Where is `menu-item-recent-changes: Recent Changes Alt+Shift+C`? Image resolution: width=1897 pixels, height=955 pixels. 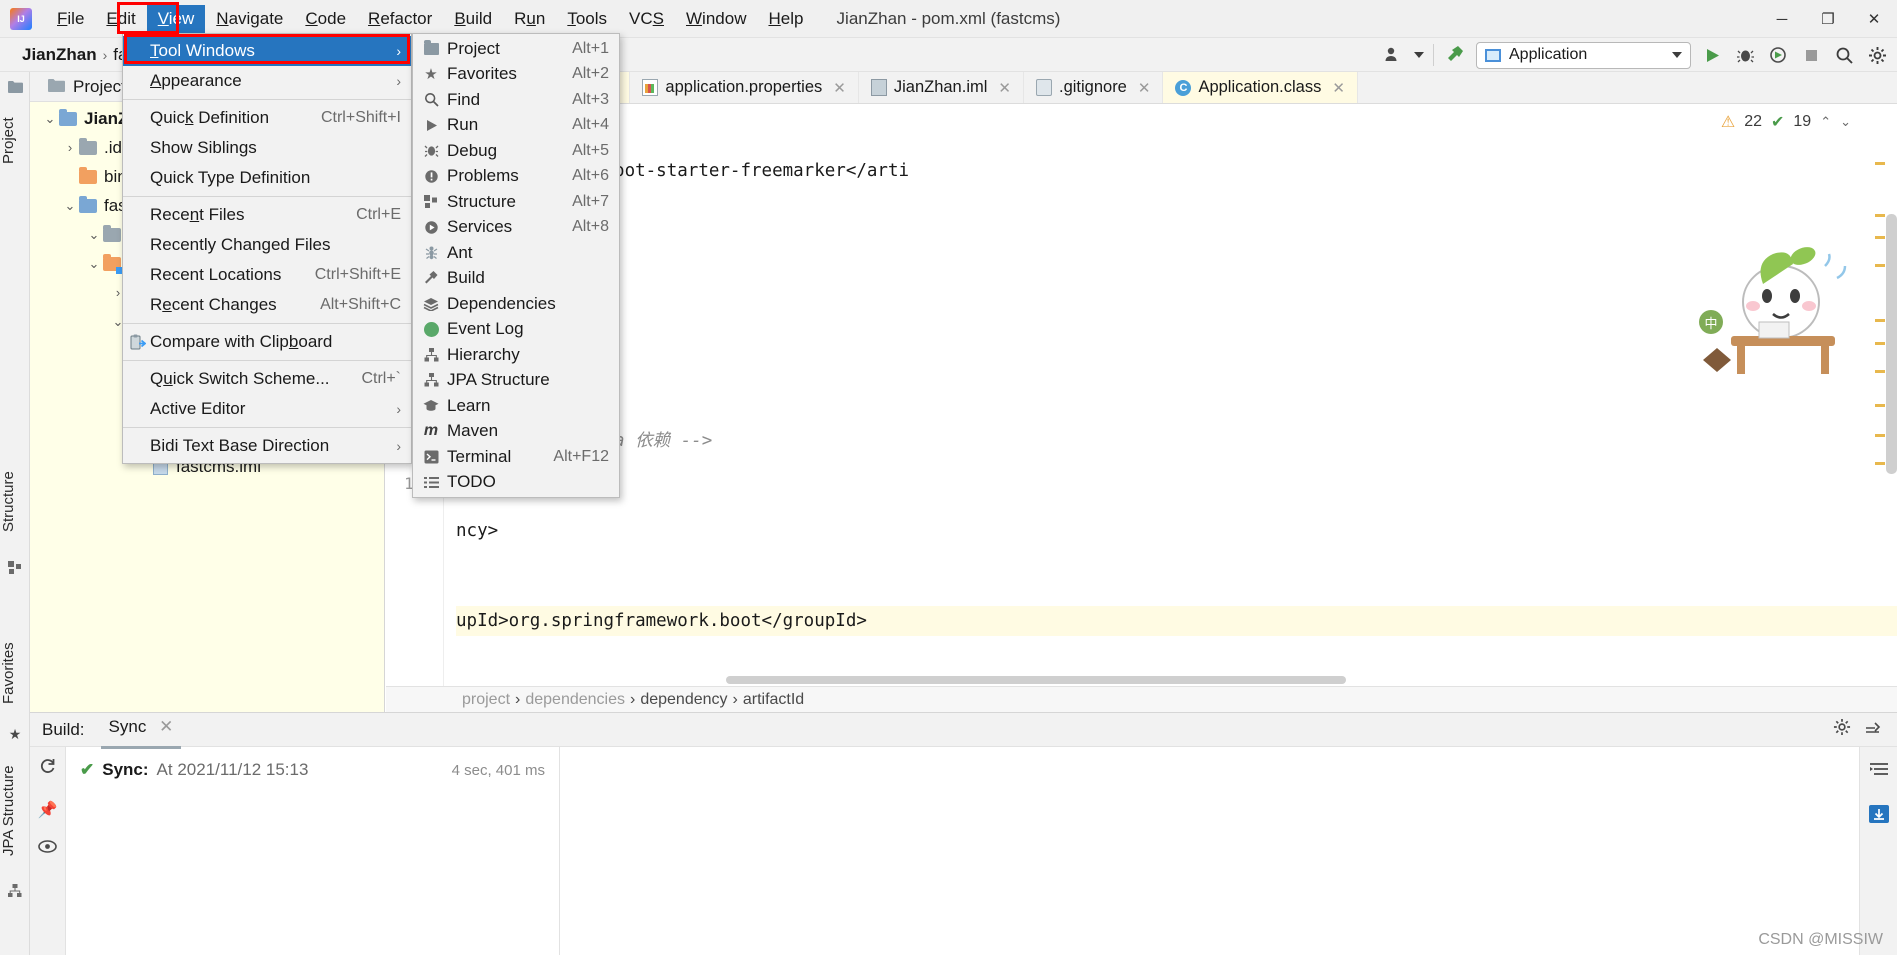 menu-item-recent-changes: Recent Changes Alt+Shift+C is located at coordinates (267, 305).